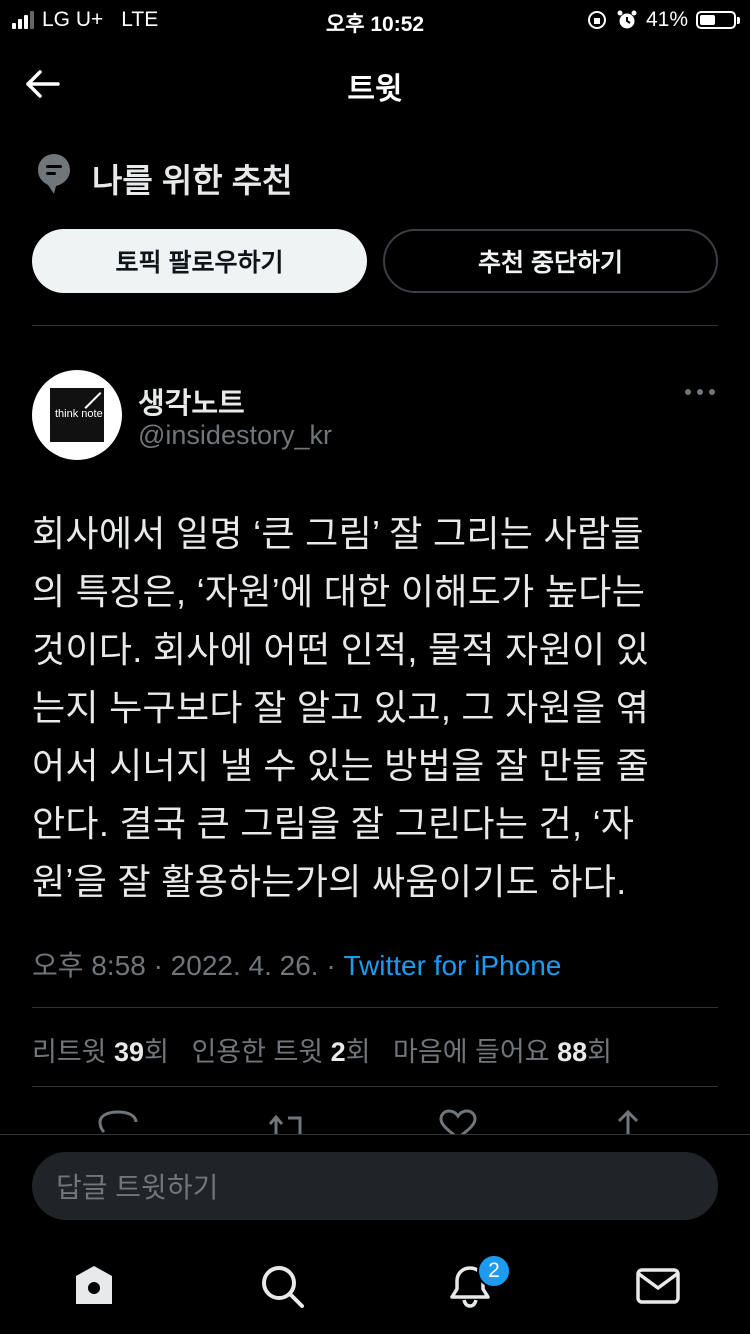 The width and height of the screenshot is (750, 1334). Describe the element at coordinates (192, 180) in the screenshot. I see `recommendation-title: 나를 위한 추천` at that location.